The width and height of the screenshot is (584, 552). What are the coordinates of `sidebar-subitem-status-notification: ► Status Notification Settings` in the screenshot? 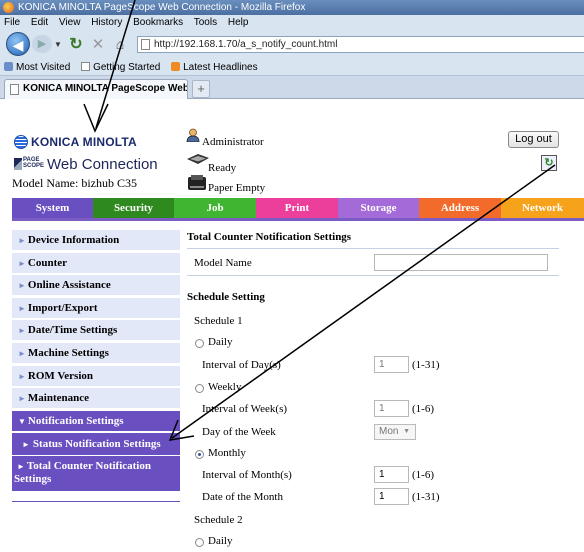 It's located at (96, 444).